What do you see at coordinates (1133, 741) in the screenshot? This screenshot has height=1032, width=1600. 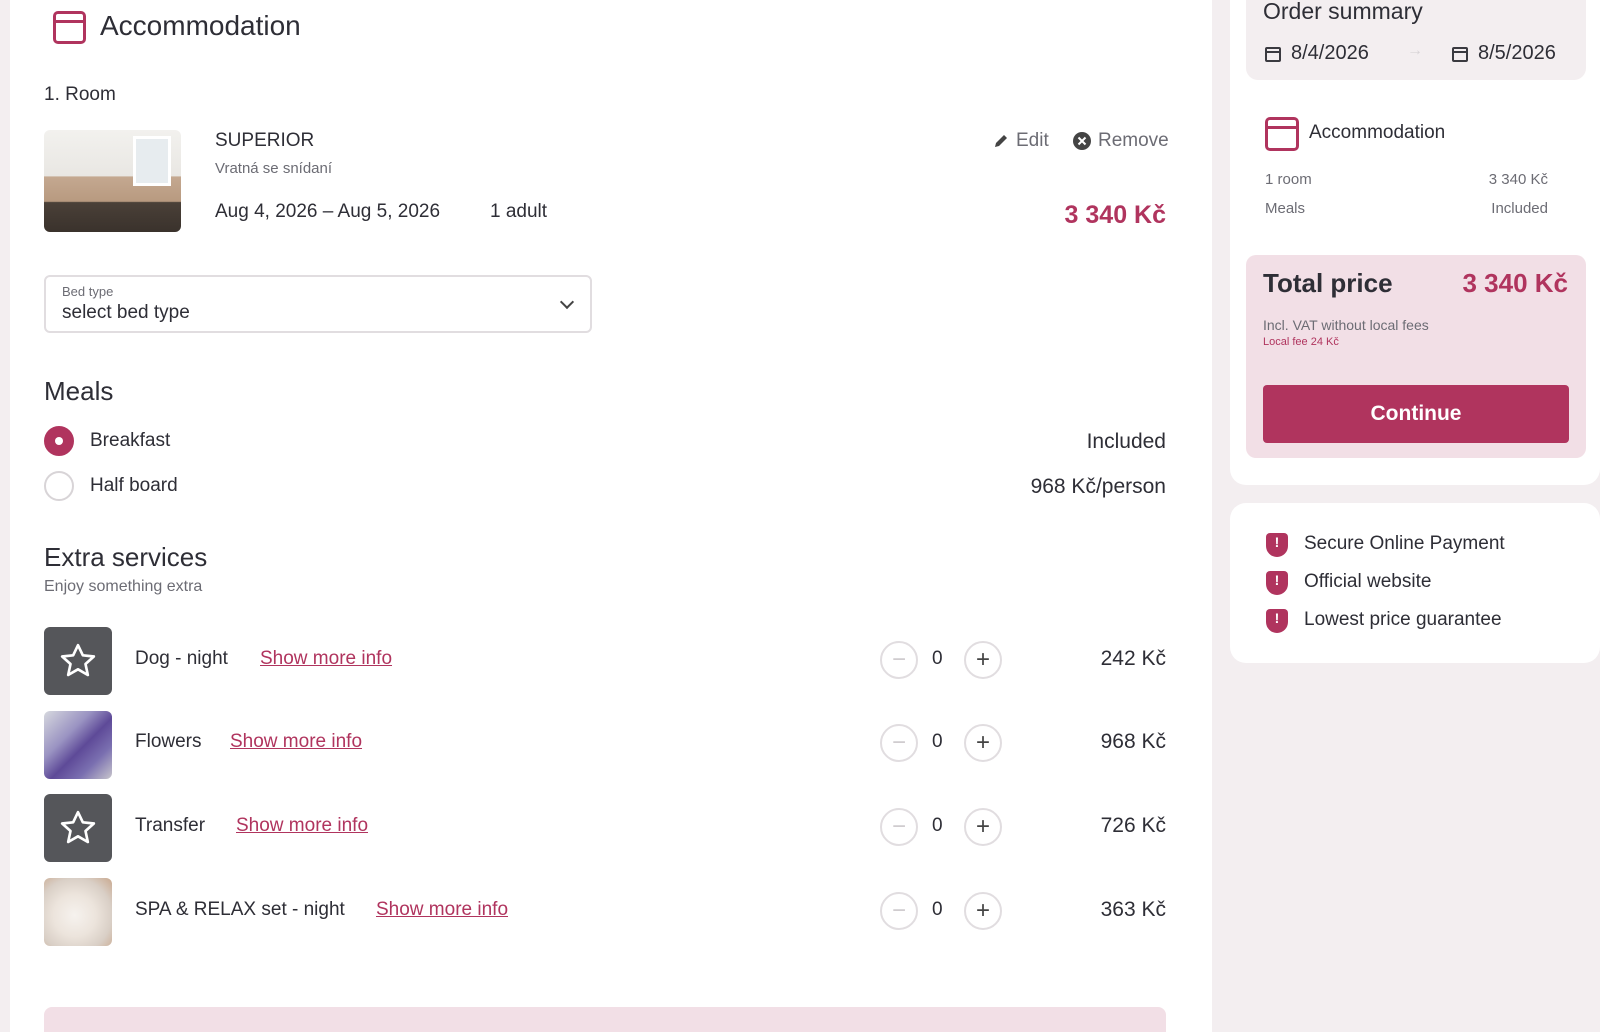 I see `extra-price-flowers: 968 Kč` at bounding box center [1133, 741].